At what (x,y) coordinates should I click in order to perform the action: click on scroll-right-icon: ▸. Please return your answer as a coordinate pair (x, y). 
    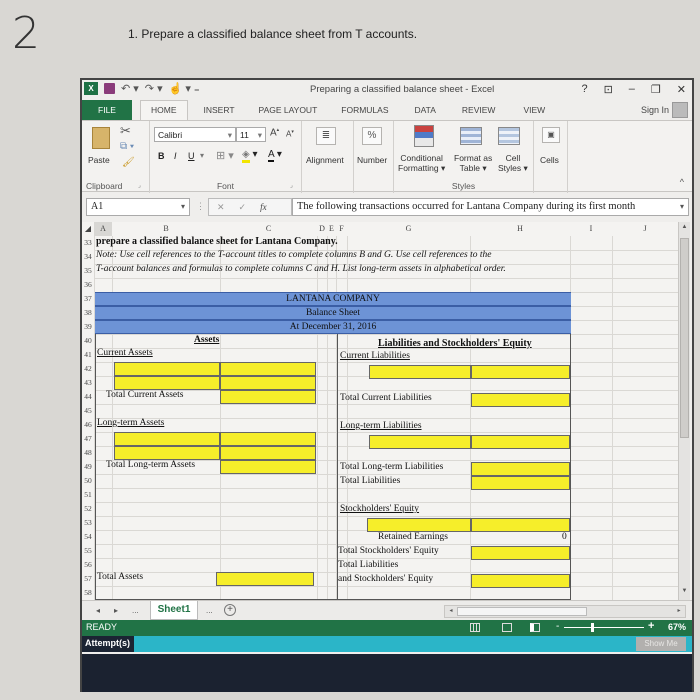
    Looking at the image, I should click on (679, 611).